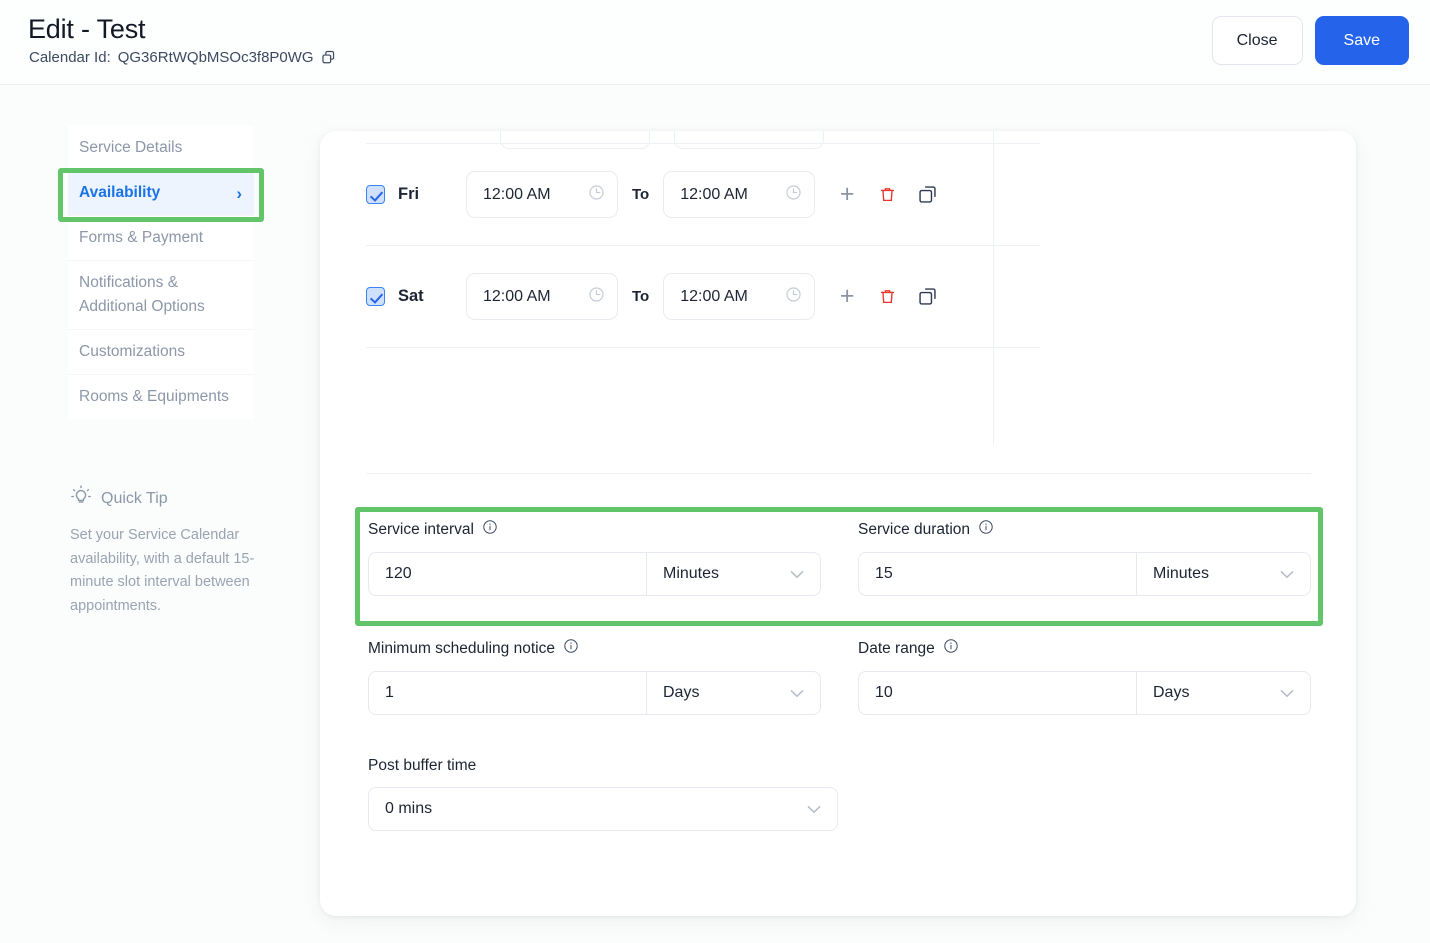 This screenshot has height=943, width=1430. Describe the element at coordinates (141, 238) in the screenshot. I see `sidebar-item-label: Forms & Payment` at that location.